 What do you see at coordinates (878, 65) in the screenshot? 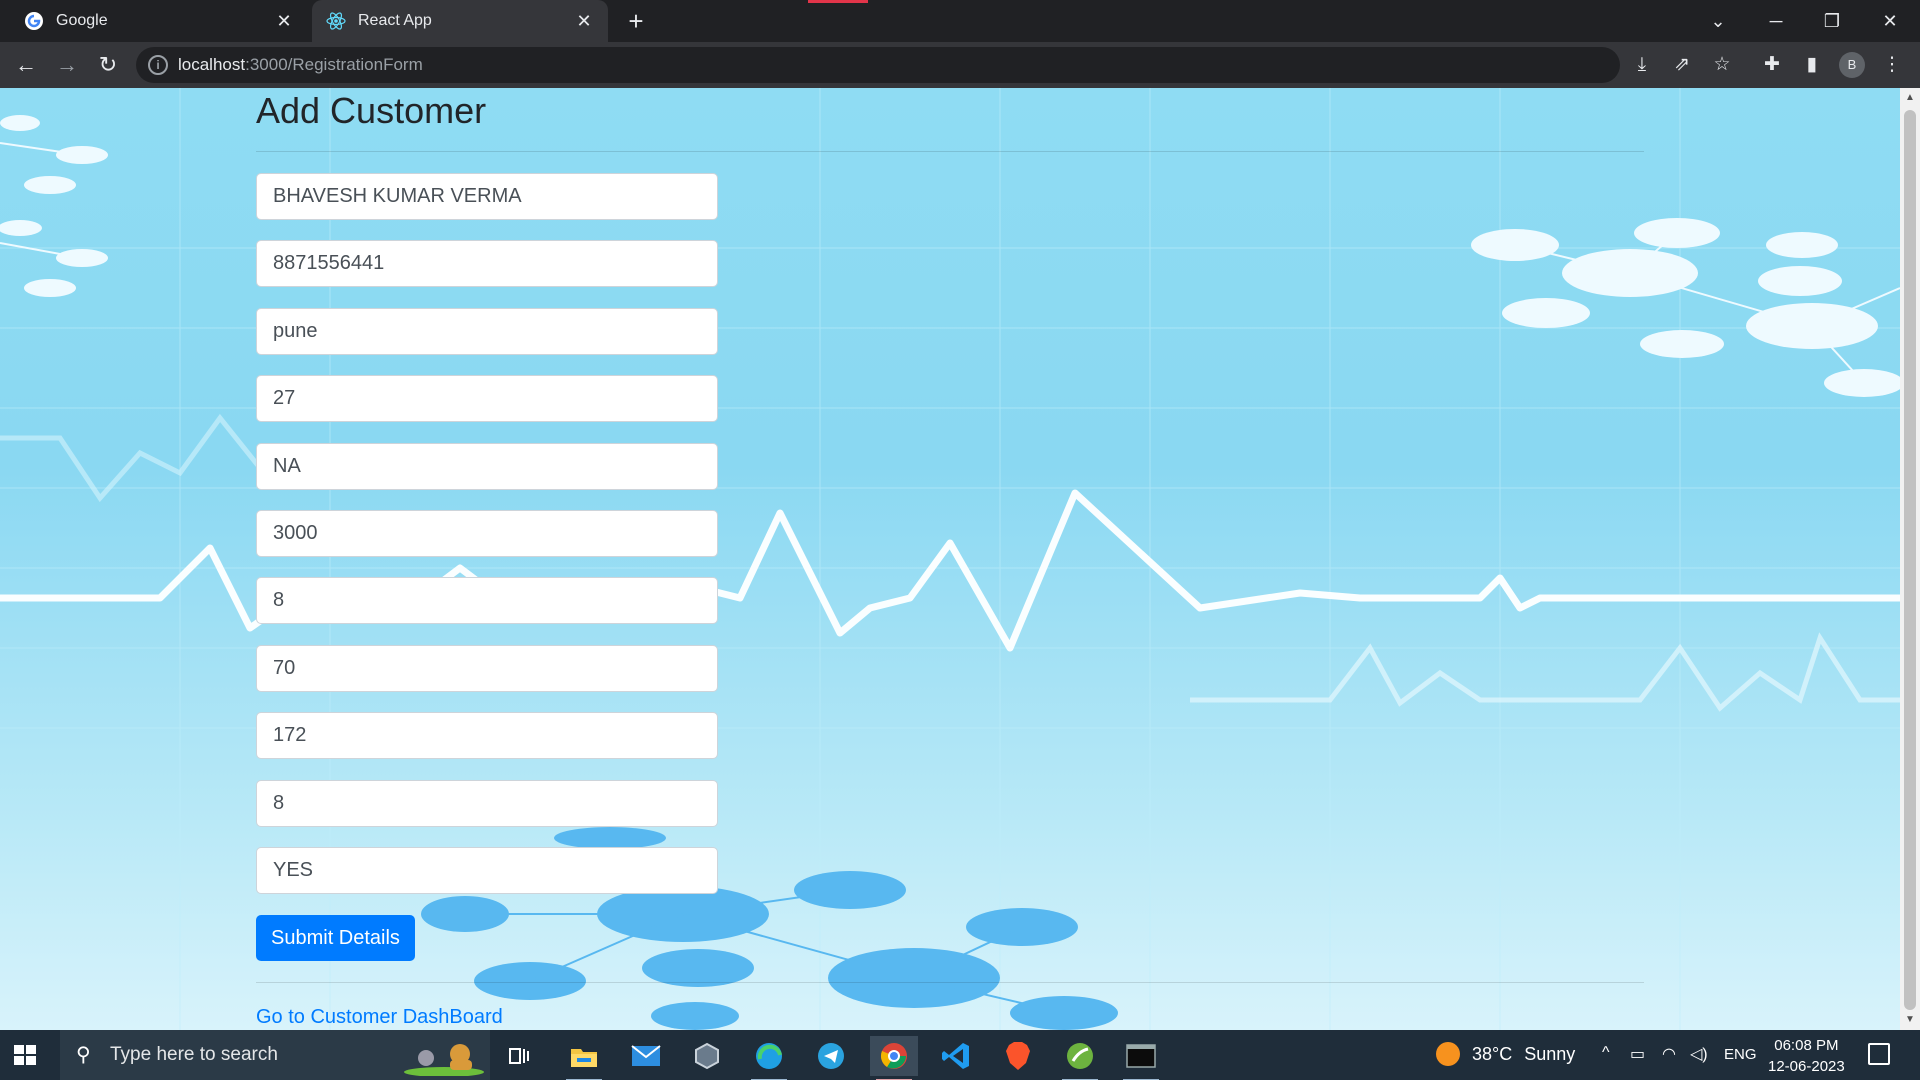
I see `address-bar: i localhost:3000/RegistrationForm` at bounding box center [878, 65].